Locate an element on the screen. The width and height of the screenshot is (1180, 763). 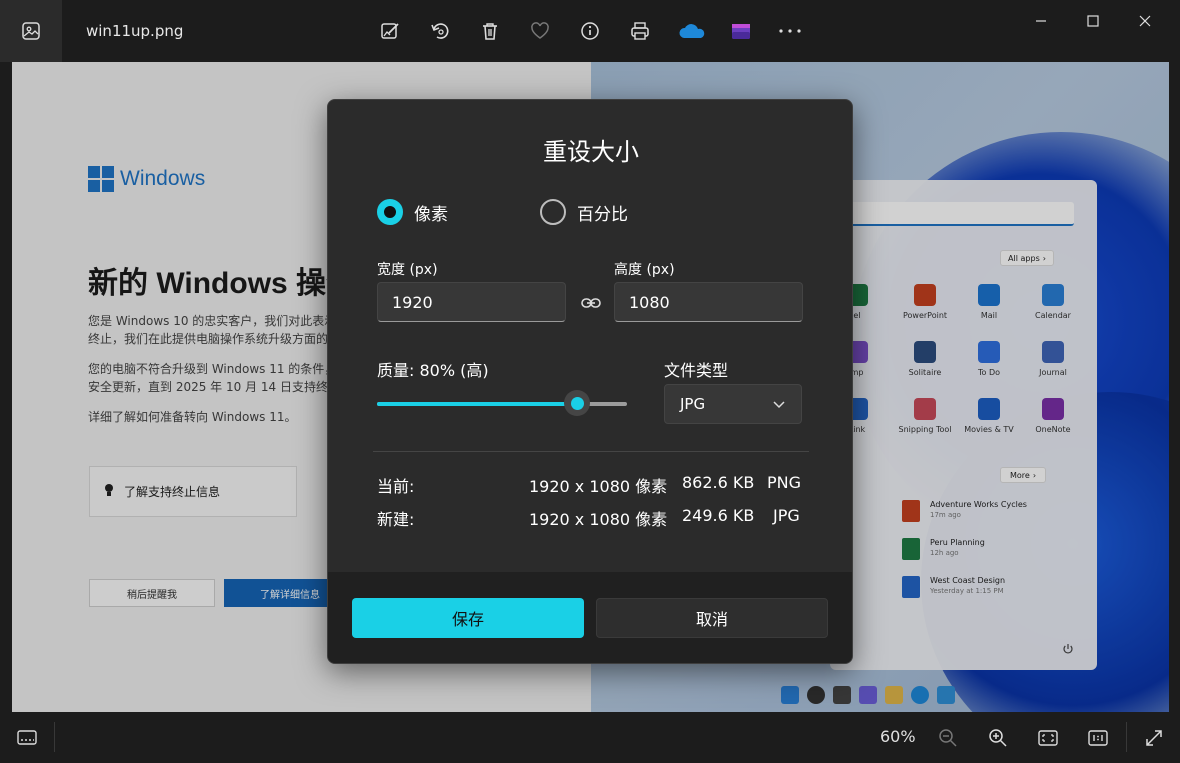
quality-slider-thumb is located at coordinates (577, 403).